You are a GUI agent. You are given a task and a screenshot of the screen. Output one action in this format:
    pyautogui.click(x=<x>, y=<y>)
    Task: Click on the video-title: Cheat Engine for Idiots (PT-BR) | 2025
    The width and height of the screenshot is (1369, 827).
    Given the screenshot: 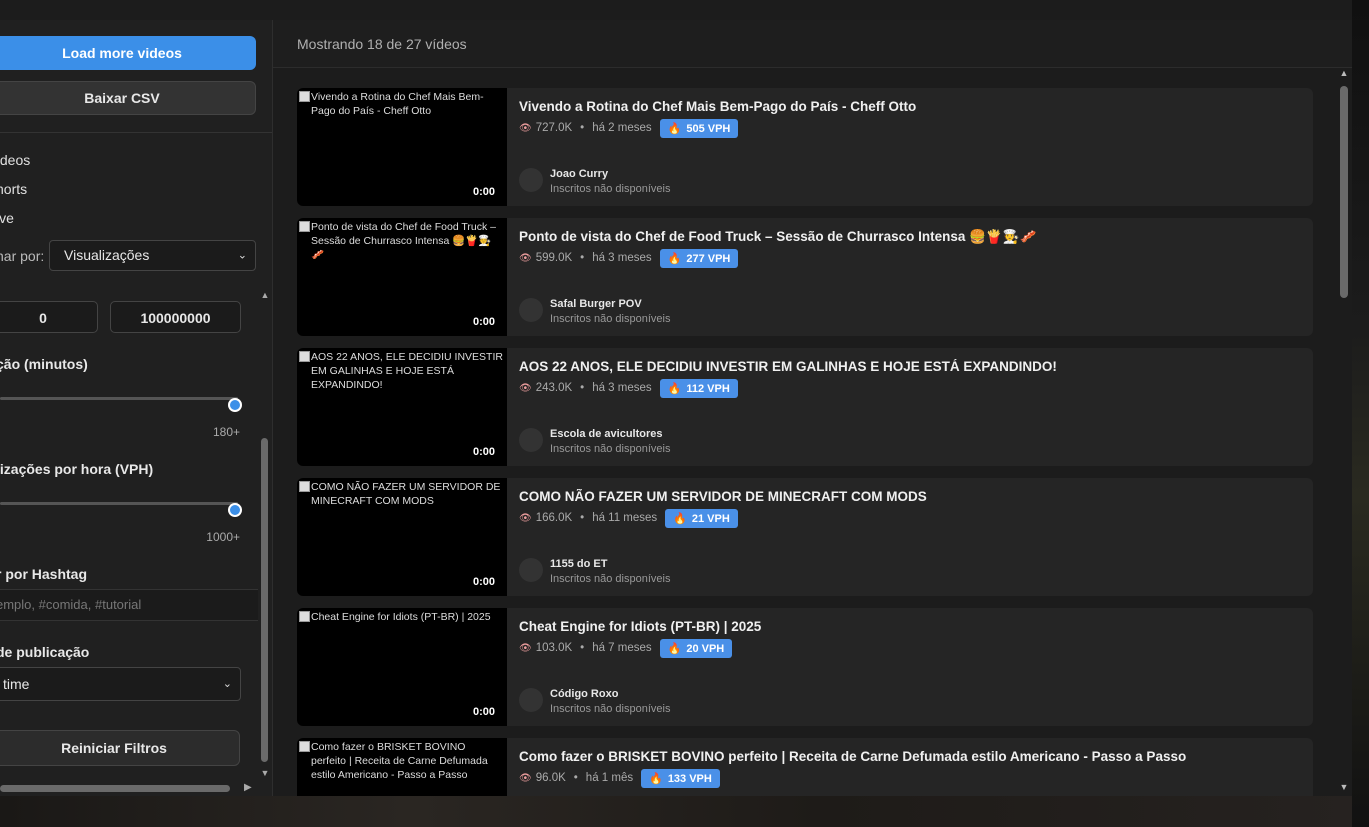 What is the action you would take?
    pyautogui.click(x=909, y=626)
    